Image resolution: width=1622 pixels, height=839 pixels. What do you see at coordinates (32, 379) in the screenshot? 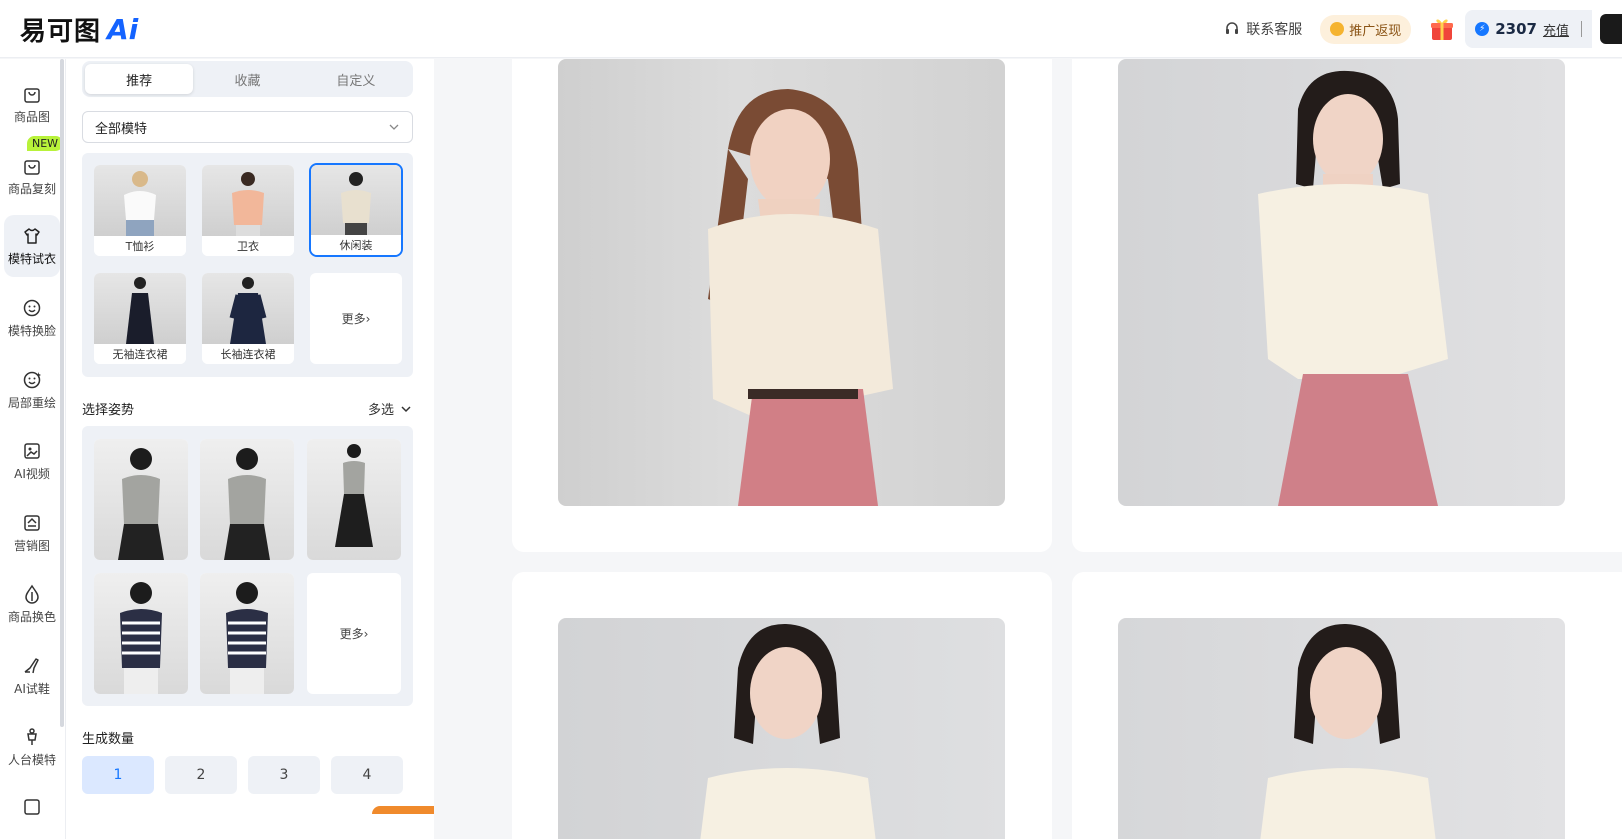
I see `face-sparkle-icon` at bounding box center [32, 379].